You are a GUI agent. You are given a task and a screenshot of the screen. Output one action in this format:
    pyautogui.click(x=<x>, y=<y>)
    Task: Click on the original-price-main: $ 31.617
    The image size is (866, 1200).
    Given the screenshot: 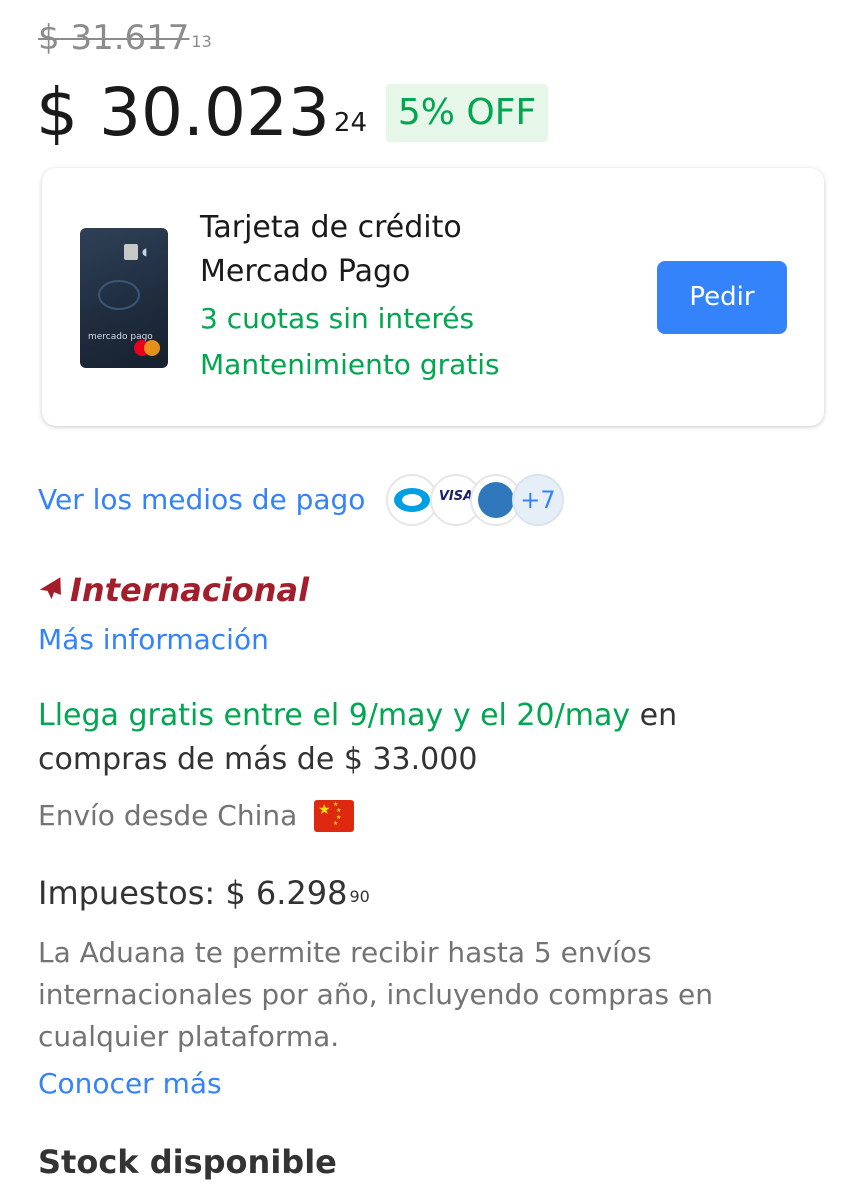 What is the action you would take?
    pyautogui.click(x=114, y=38)
    